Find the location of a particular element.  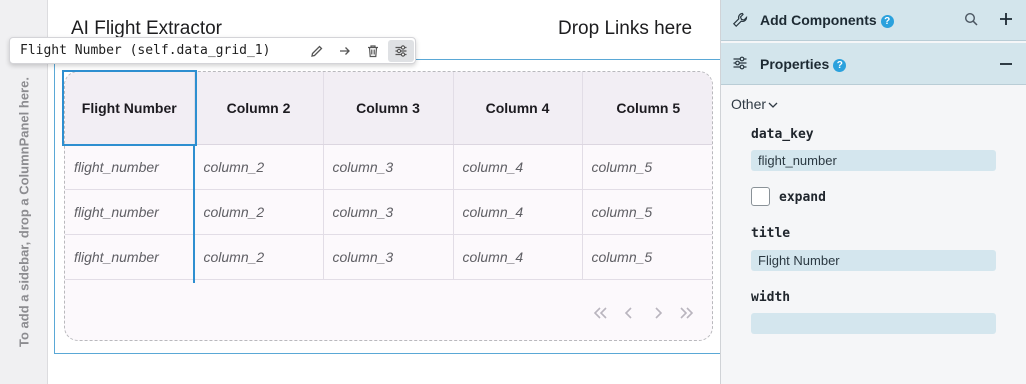

prev-page-icon is located at coordinates (628, 313).